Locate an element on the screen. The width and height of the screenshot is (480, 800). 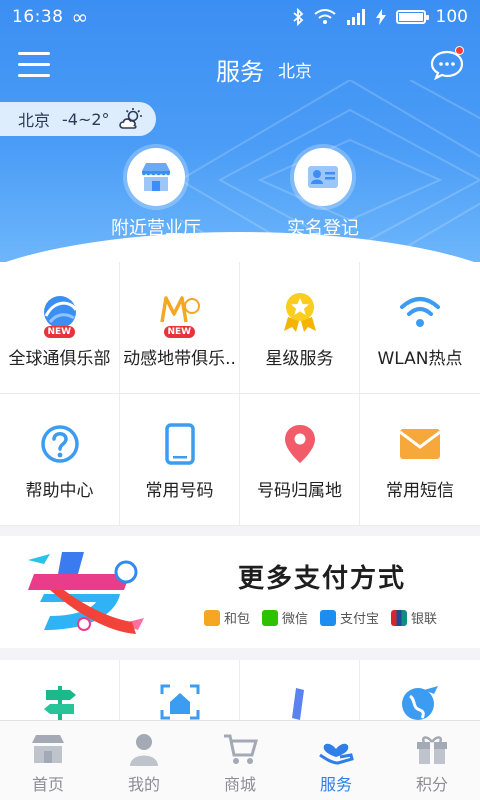
service-item-travel is located at coordinates (420, 691).